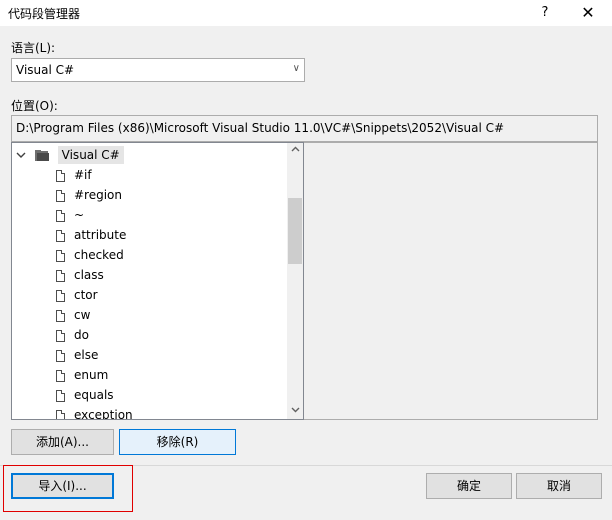 The image size is (612, 520). What do you see at coordinates (86, 295) in the screenshot?
I see `tree-item-label: ctor` at bounding box center [86, 295].